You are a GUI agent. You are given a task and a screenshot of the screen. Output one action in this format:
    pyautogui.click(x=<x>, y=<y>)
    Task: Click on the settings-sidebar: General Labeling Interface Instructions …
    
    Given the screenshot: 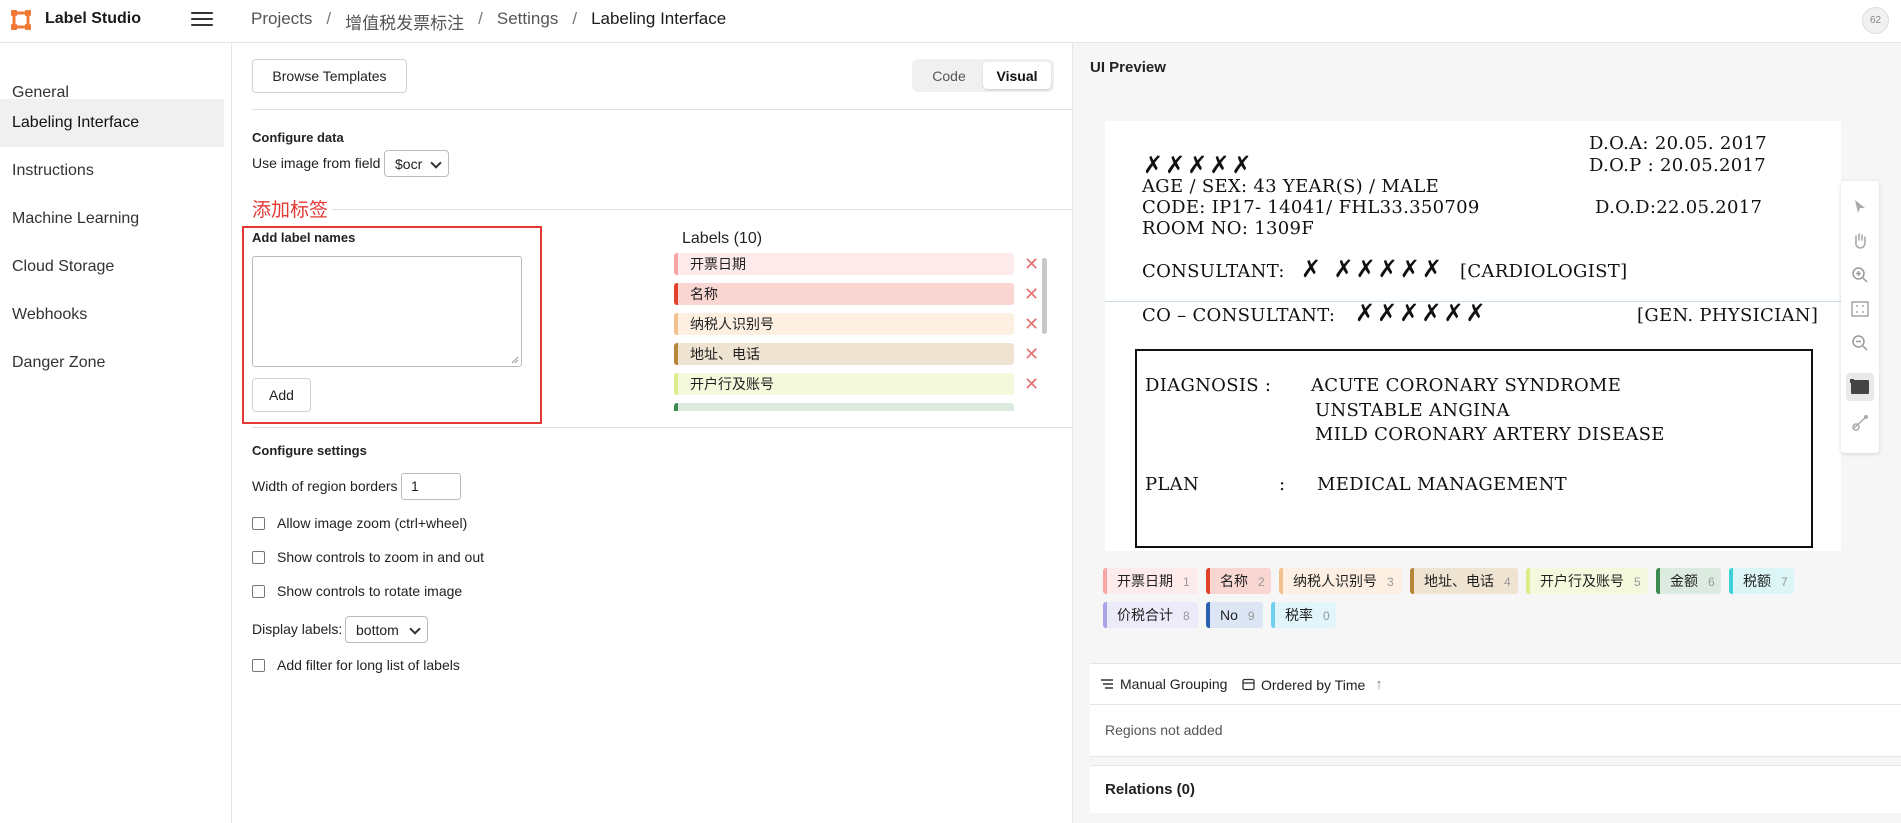 What is the action you would take?
    pyautogui.click(x=116, y=433)
    